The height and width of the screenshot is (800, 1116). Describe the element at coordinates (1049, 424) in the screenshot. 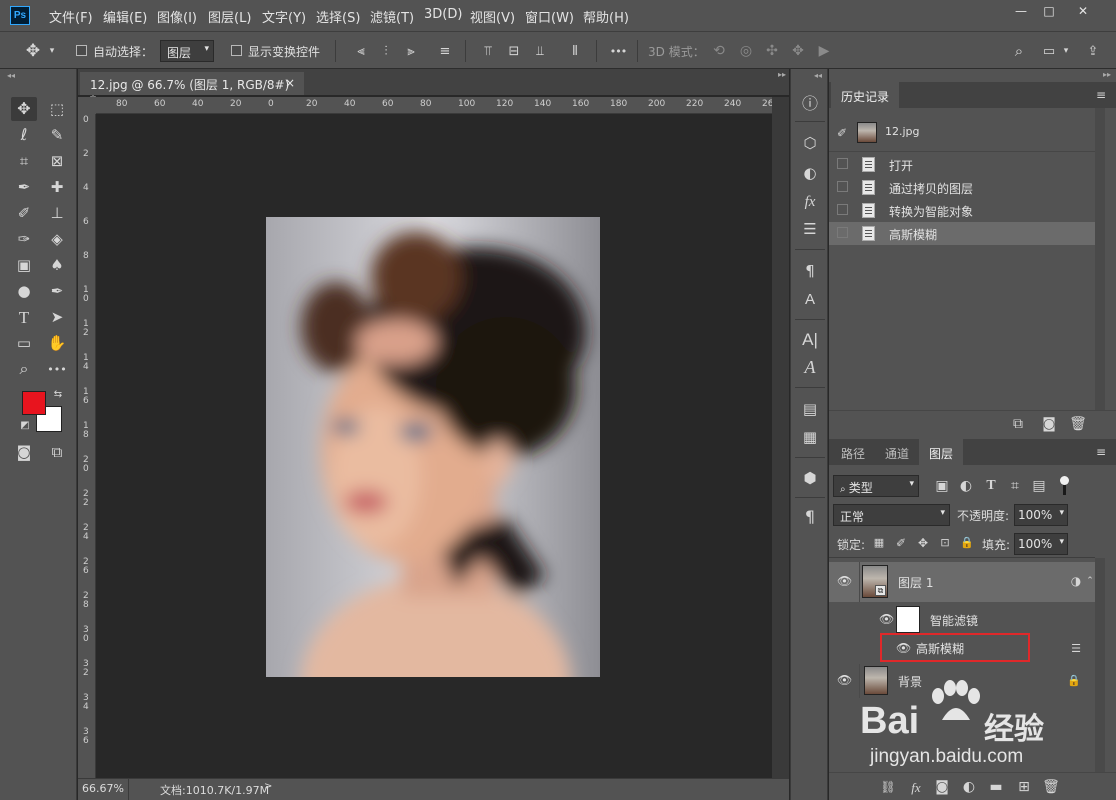

I see `camera-snapshot-icon: ◙` at that location.